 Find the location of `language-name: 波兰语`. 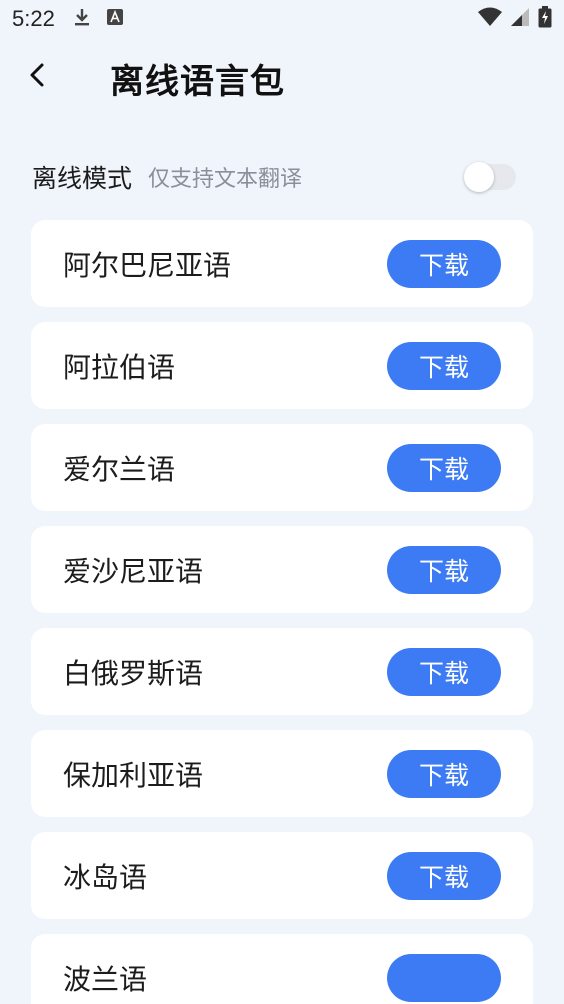

language-name: 波兰语 is located at coordinates (105, 979).